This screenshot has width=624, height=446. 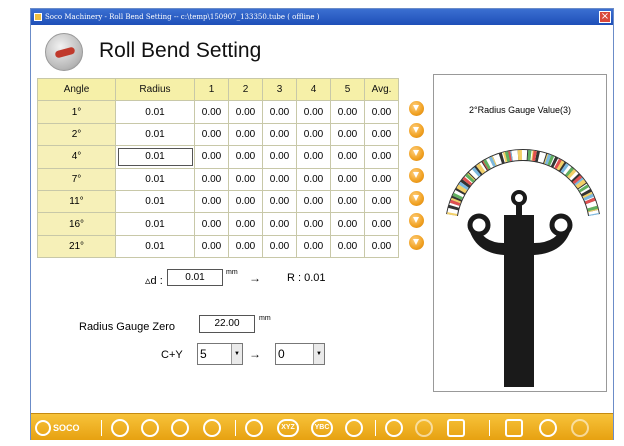 What do you see at coordinates (154, 281) in the screenshot?
I see `delta-label: ▵d :` at bounding box center [154, 281].